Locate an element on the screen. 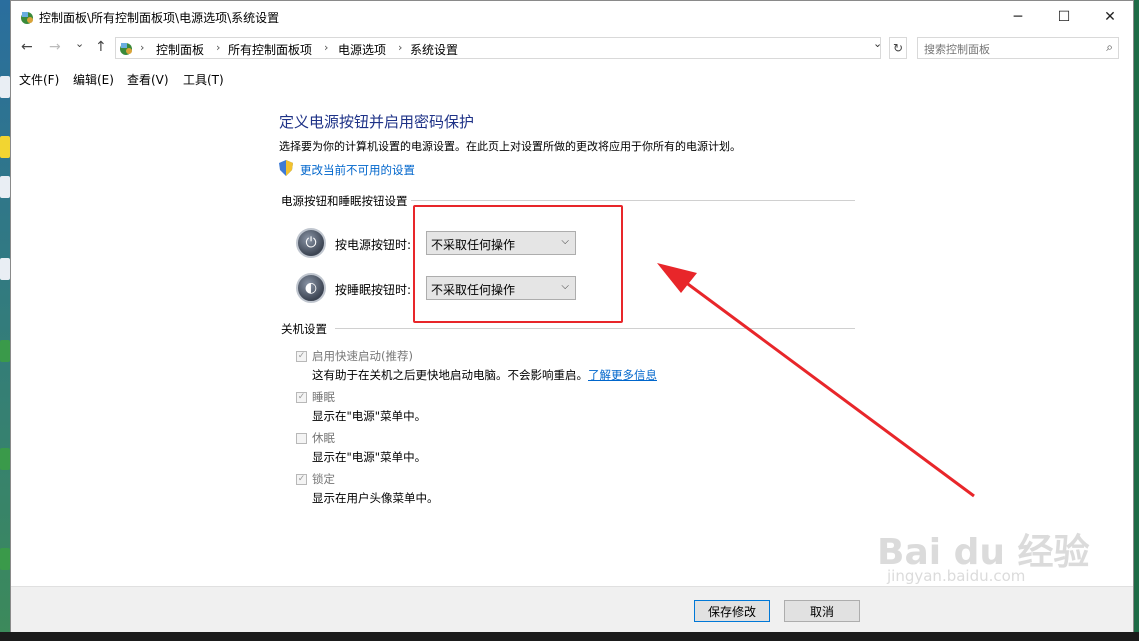 The width and height of the screenshot is (1139, 641). taskbar is located at coordinates (569, 636).